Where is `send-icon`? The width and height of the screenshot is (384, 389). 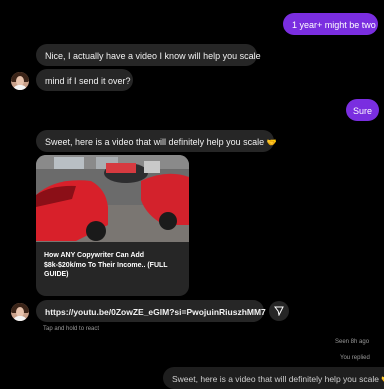 send-icon is located at coordinates (279, 311).